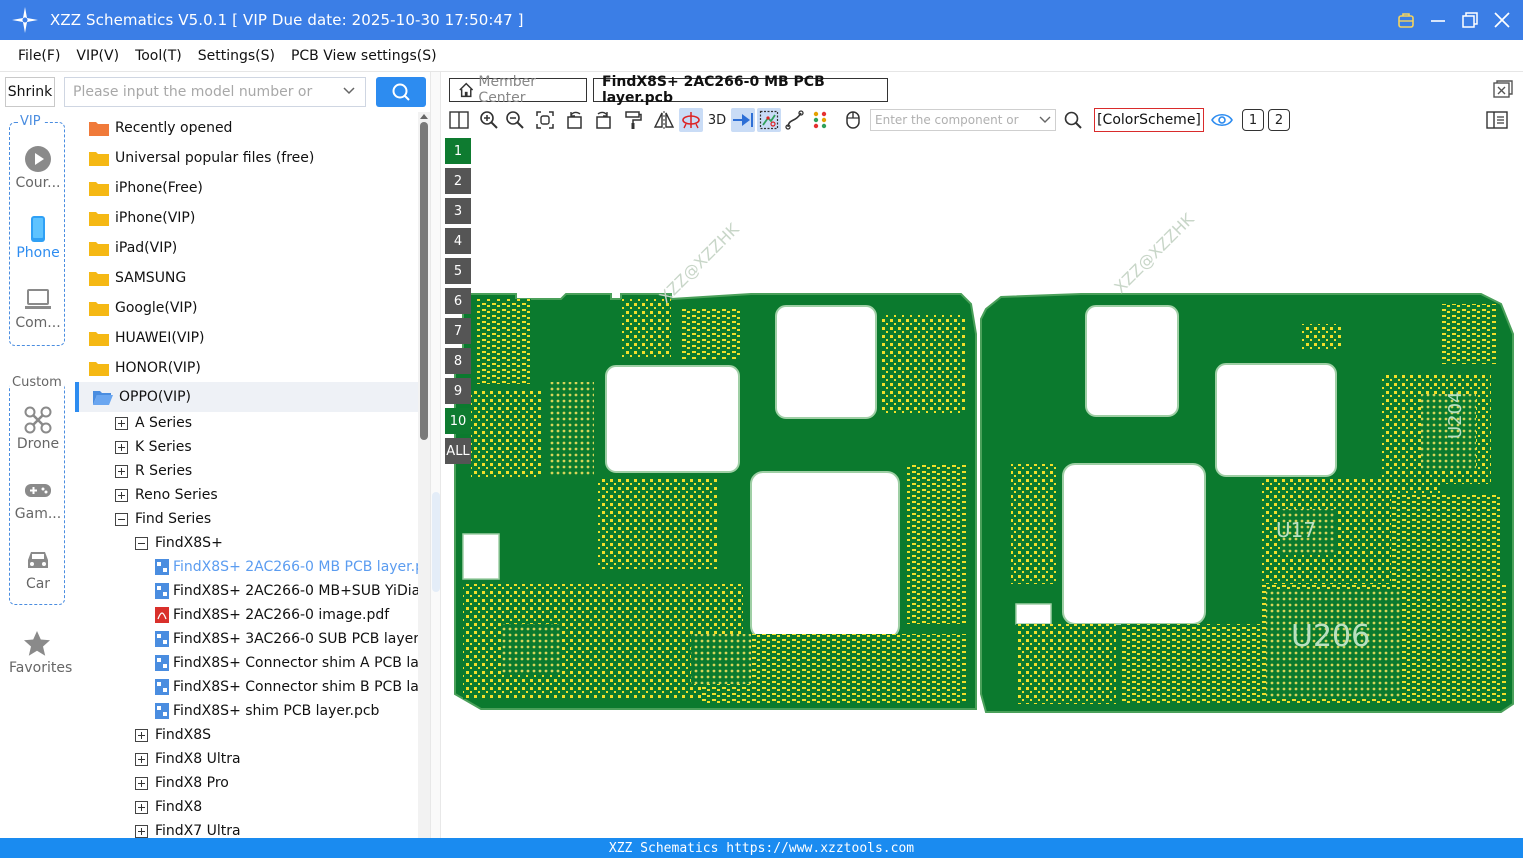  Describe the element at coordinates (143, 308) in the screenshot. I see `tree-folder-google: Google(VIP)` at that location.